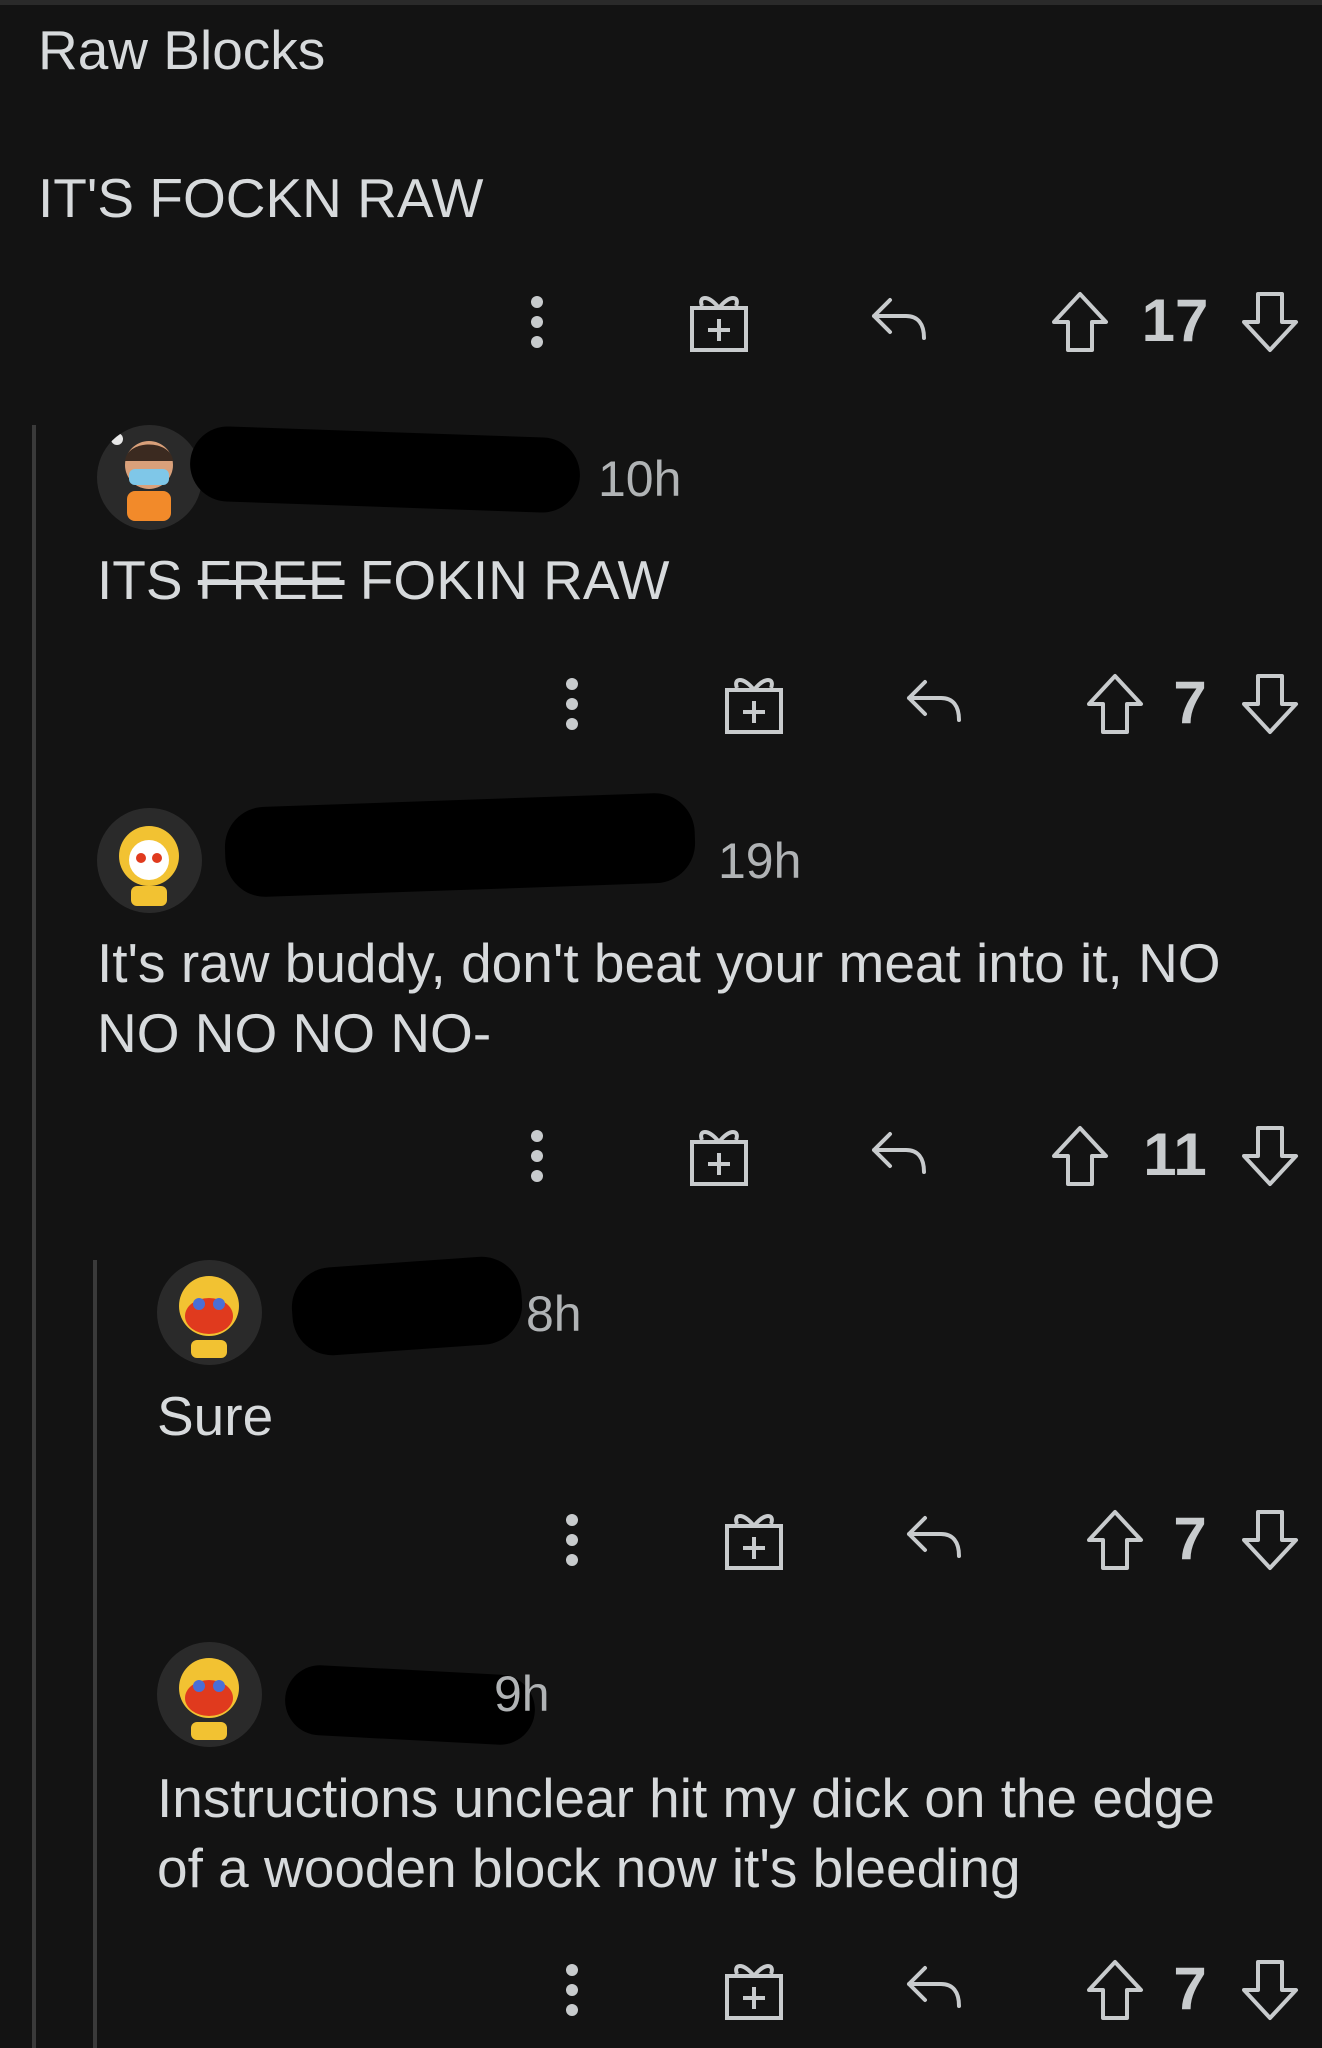  What do you see at coordinates (661, 2) in the screenshot?
I see `top-border` at bounding box center [661, 2].